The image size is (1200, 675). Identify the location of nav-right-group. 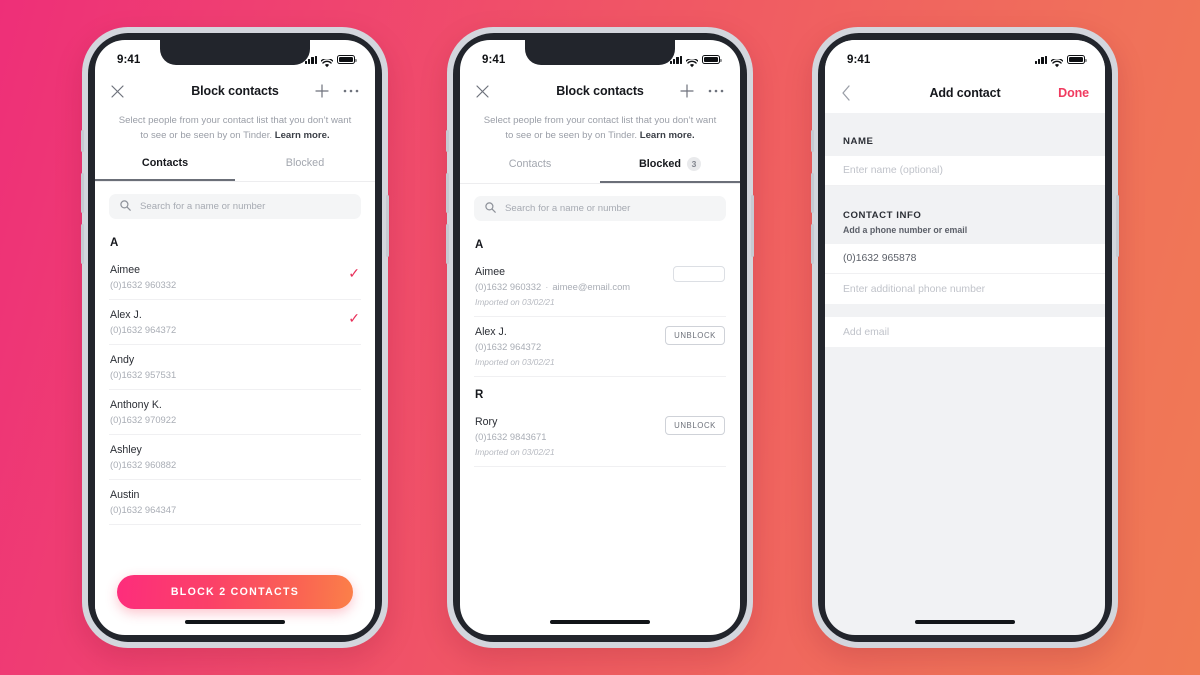
(702, 91).